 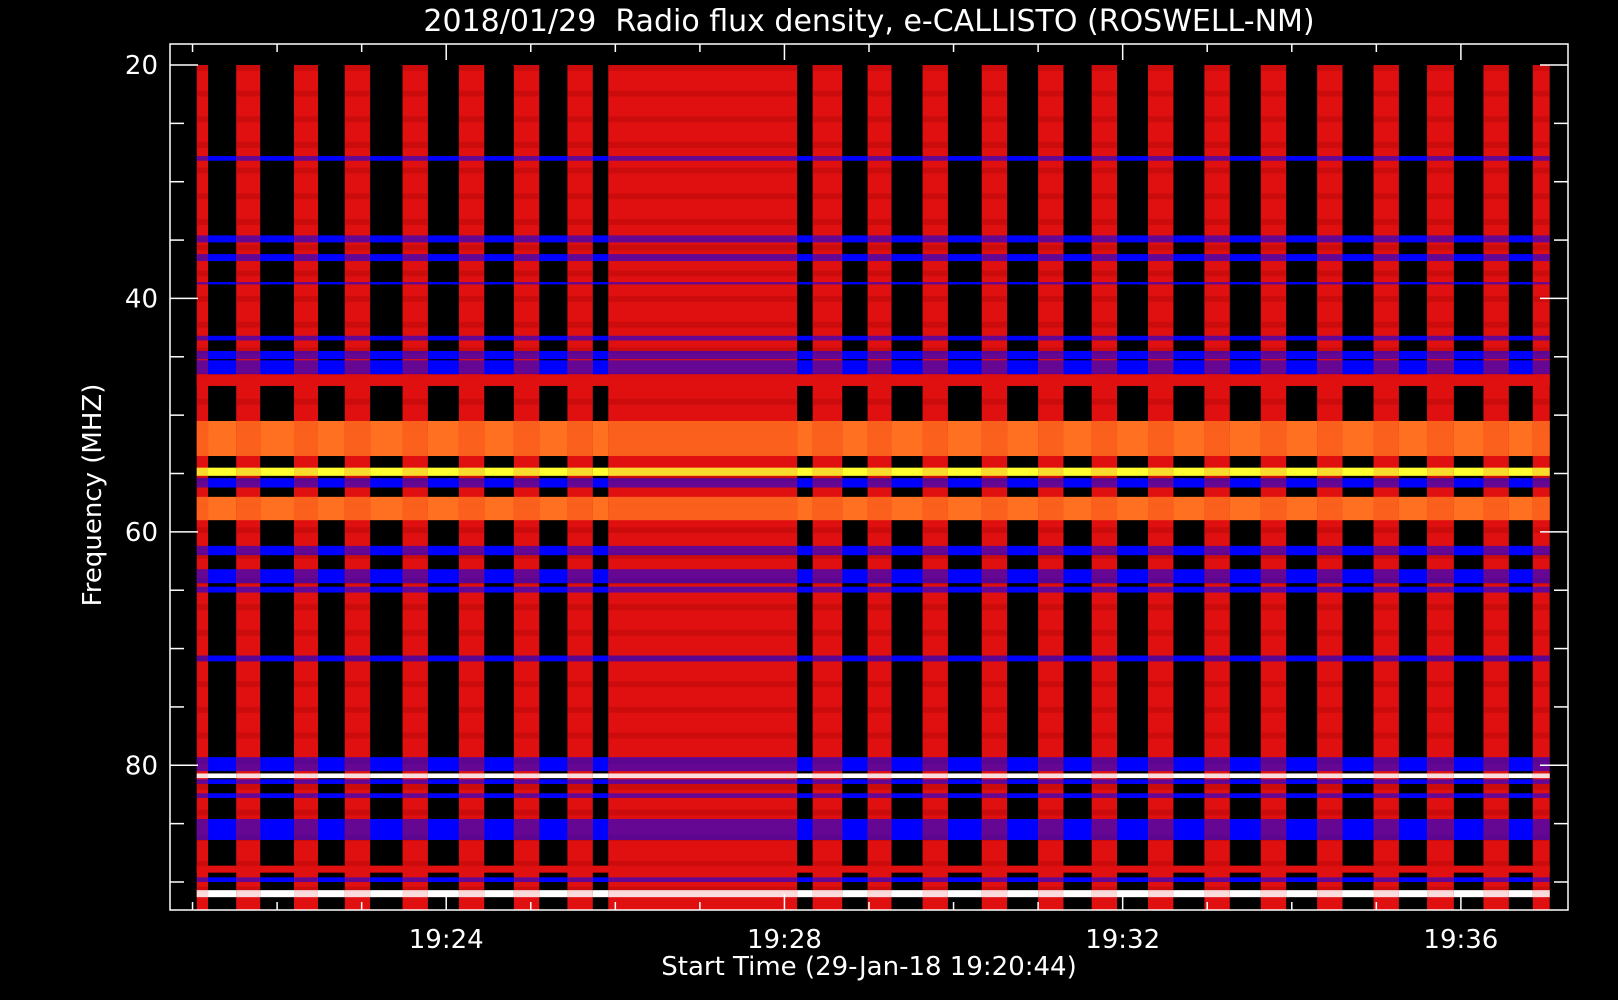 I want to click on time-strip, so click(x=248, y=487).